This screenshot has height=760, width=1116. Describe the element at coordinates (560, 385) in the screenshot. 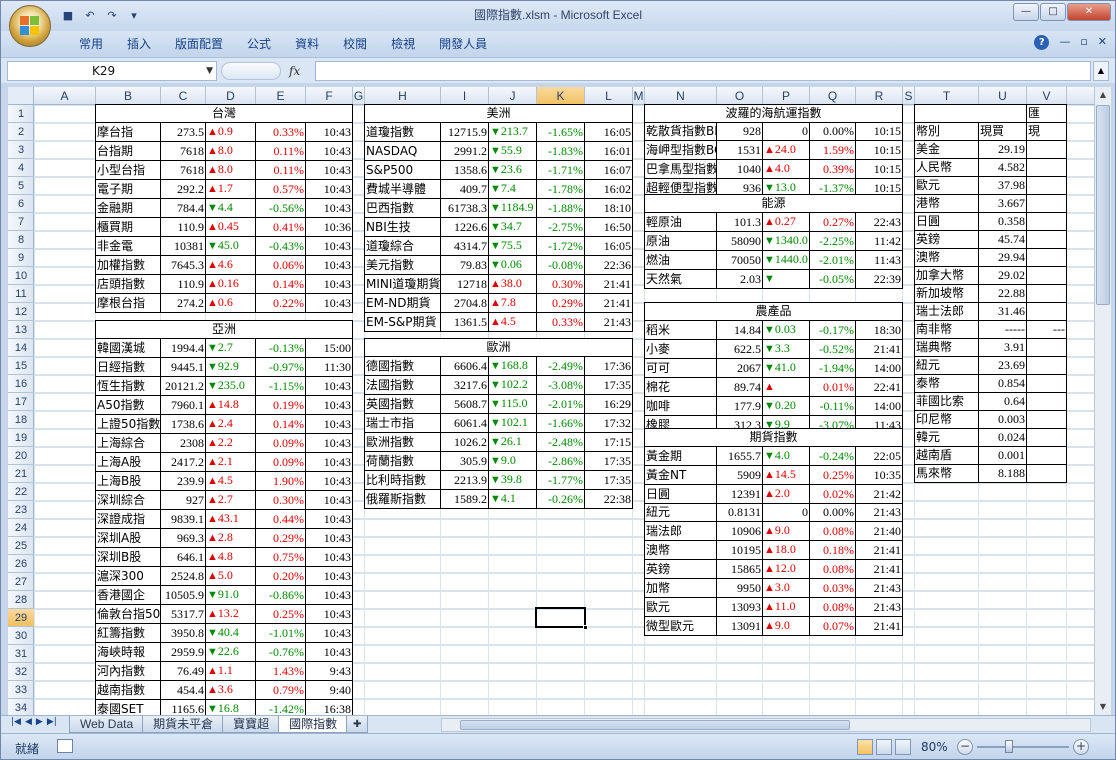

I see `table-cell: -3.08%` at that location.